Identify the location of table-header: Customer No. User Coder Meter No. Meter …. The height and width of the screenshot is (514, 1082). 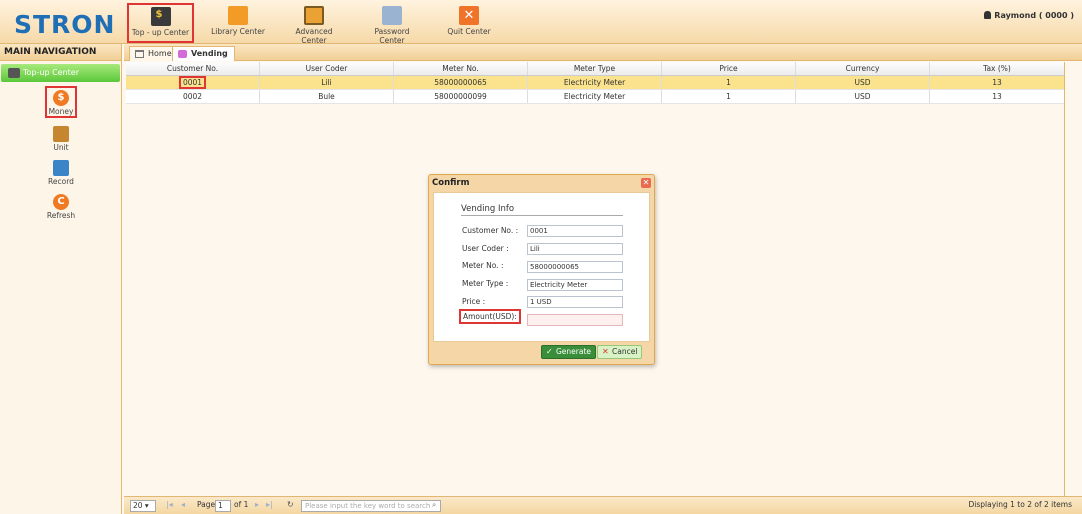
(595, 69).